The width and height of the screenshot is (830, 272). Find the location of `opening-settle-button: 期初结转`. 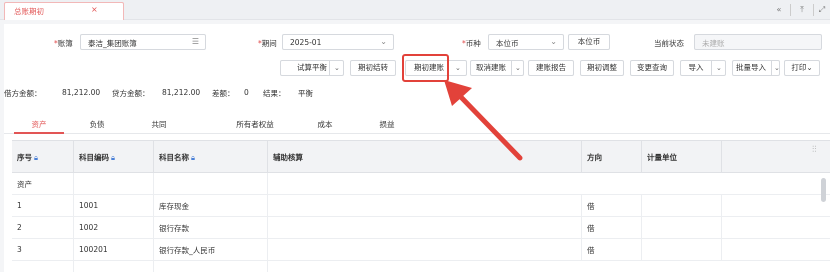

opening-settle-button: 期初结转 is located at coordinates (373, 68).